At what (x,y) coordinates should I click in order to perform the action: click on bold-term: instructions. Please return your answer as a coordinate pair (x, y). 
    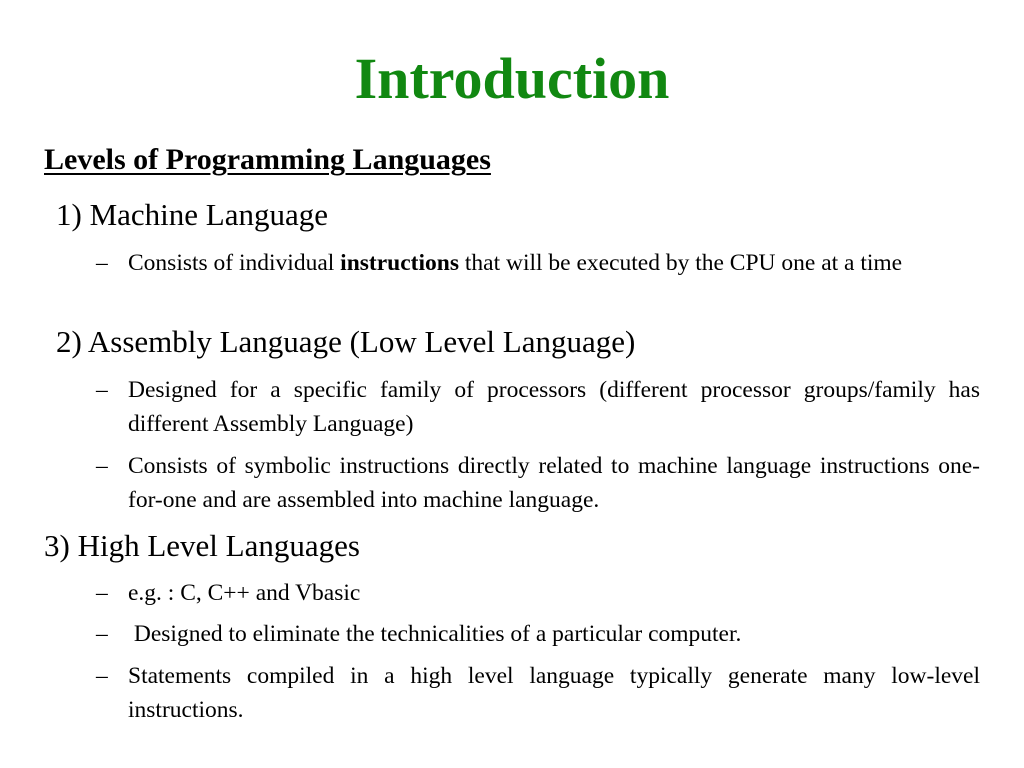
    Looking at the image, I should click on (399, 263).